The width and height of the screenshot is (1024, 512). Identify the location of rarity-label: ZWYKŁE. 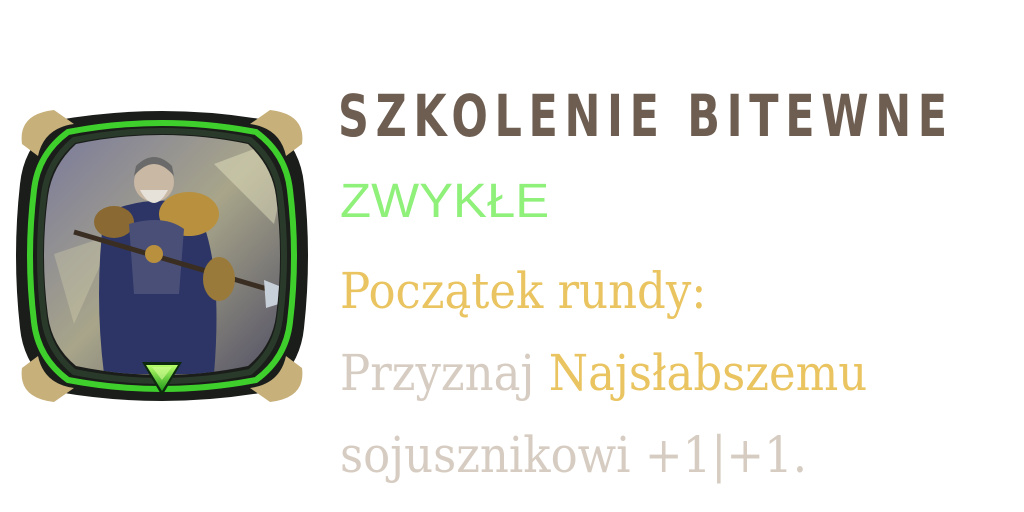
(445, 201).